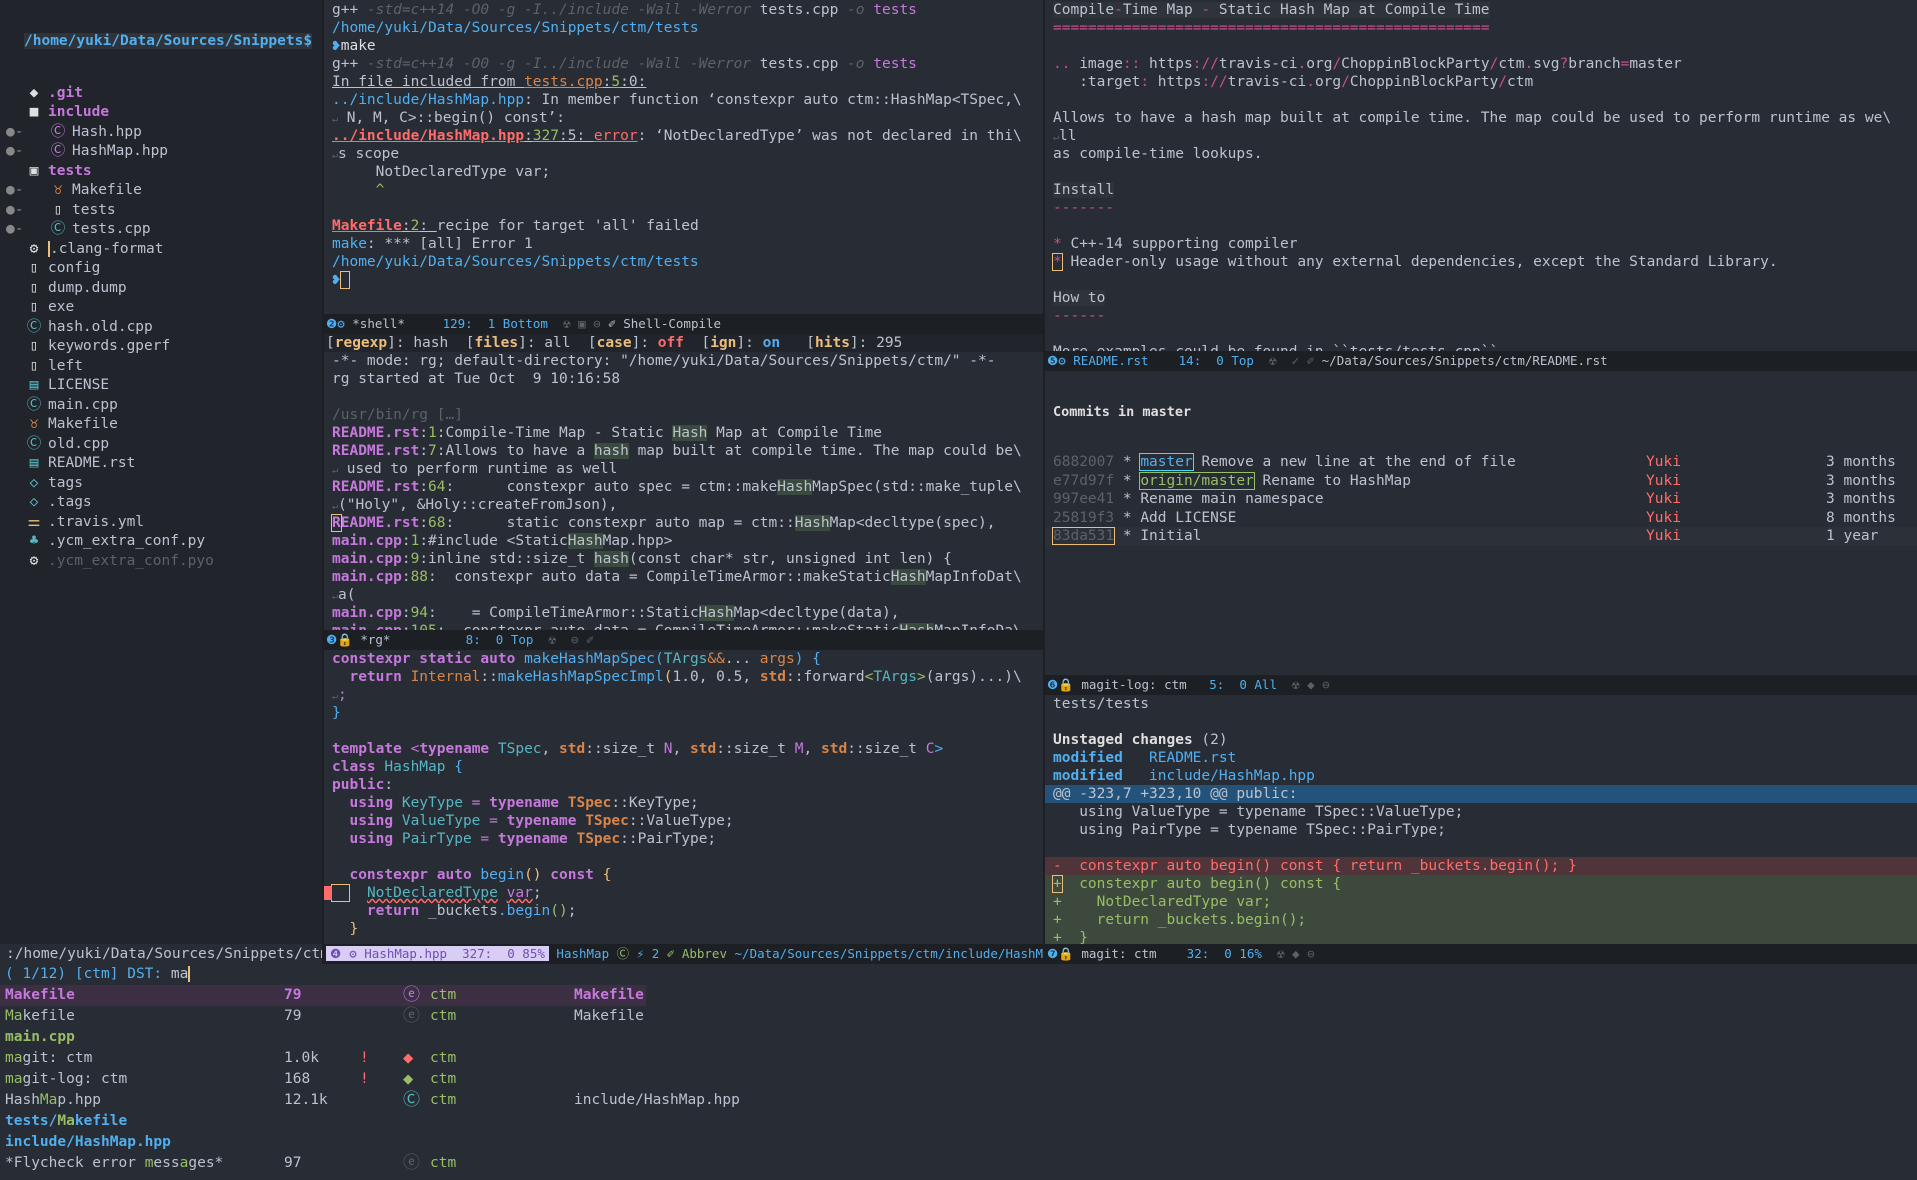 The image size is (1917, 1180). I want to click on tree-item: ▤ README.rst, so click(161, 464).